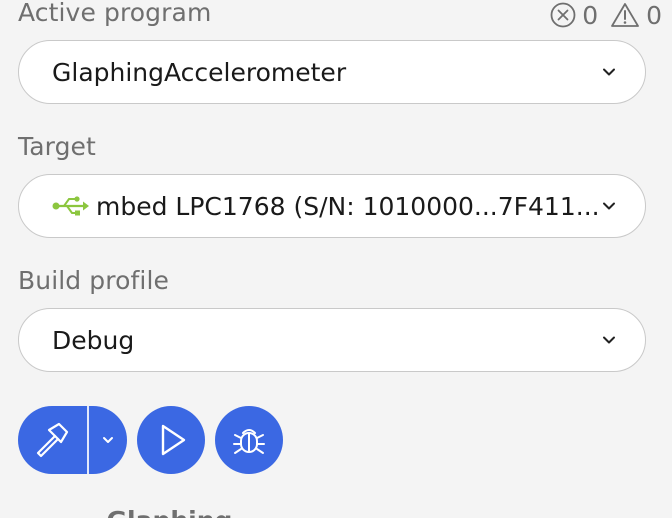  What do you see at coordinates (173, 440) in the screenshot?
I see `play-icon` at bounding box center [173, 440].